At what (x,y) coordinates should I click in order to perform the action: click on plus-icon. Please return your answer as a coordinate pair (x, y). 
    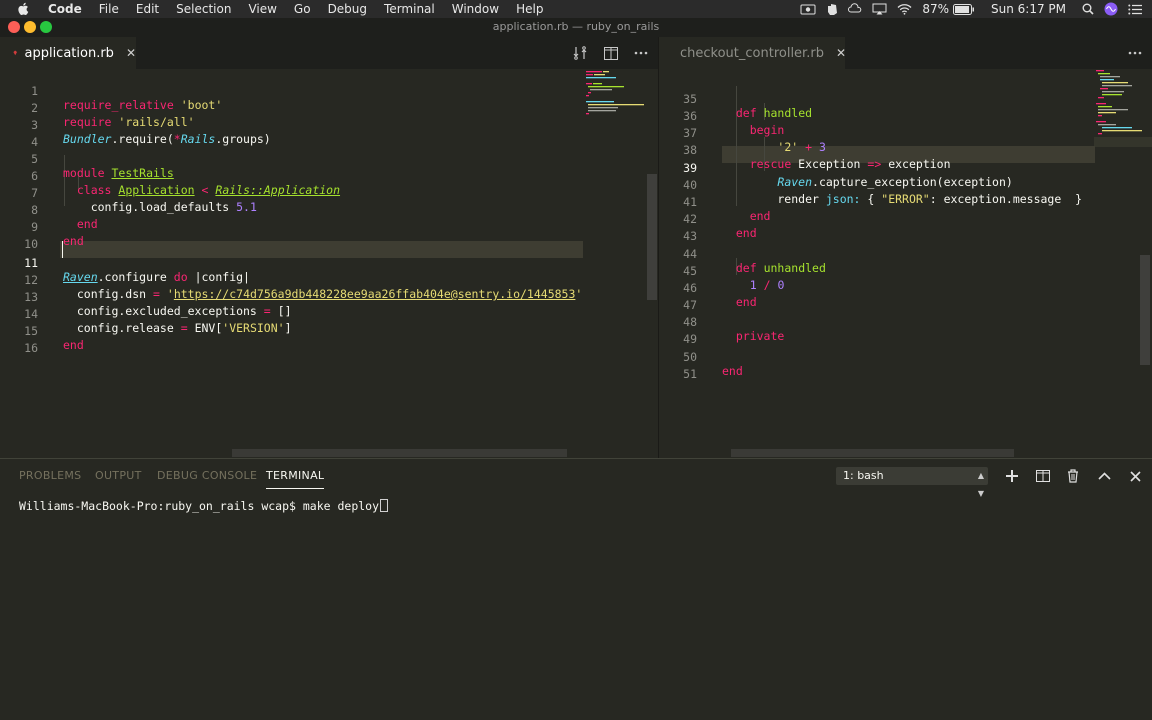
    Looking at the image, I should click on (1012, 476).